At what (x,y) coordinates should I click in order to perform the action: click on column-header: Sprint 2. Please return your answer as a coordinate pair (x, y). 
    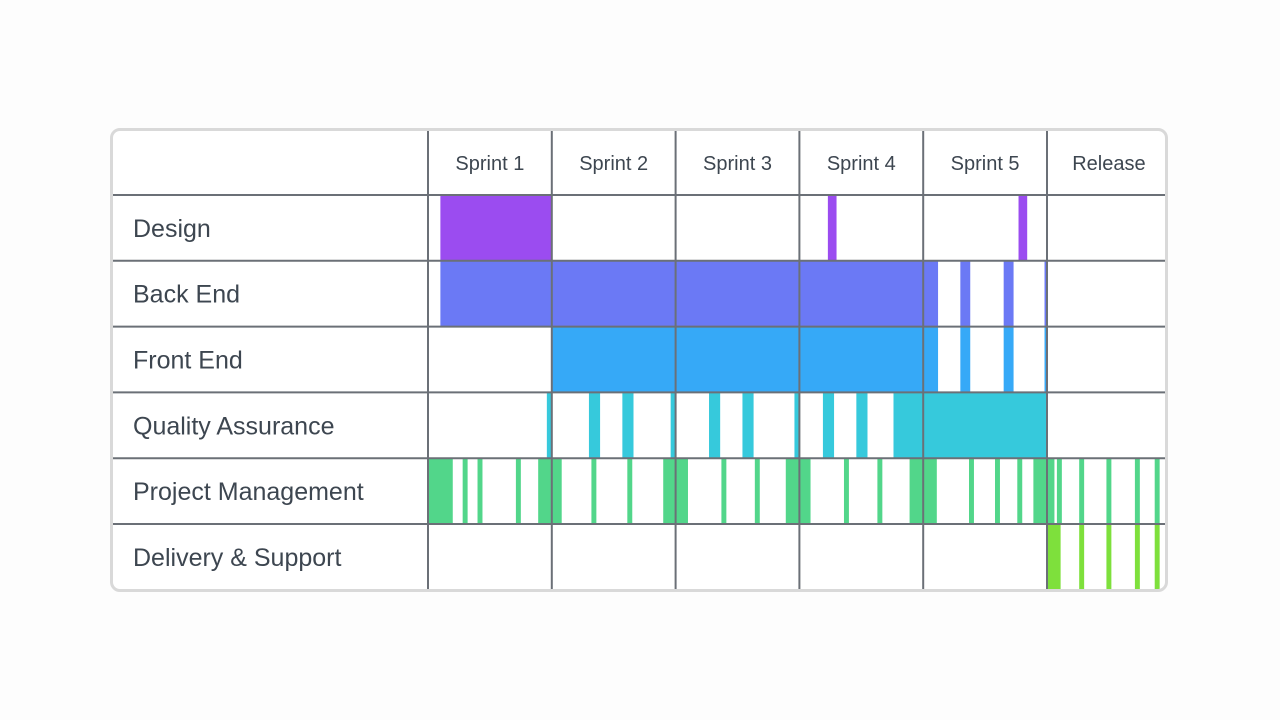
    Looking at the image, I should click on (613, 164).